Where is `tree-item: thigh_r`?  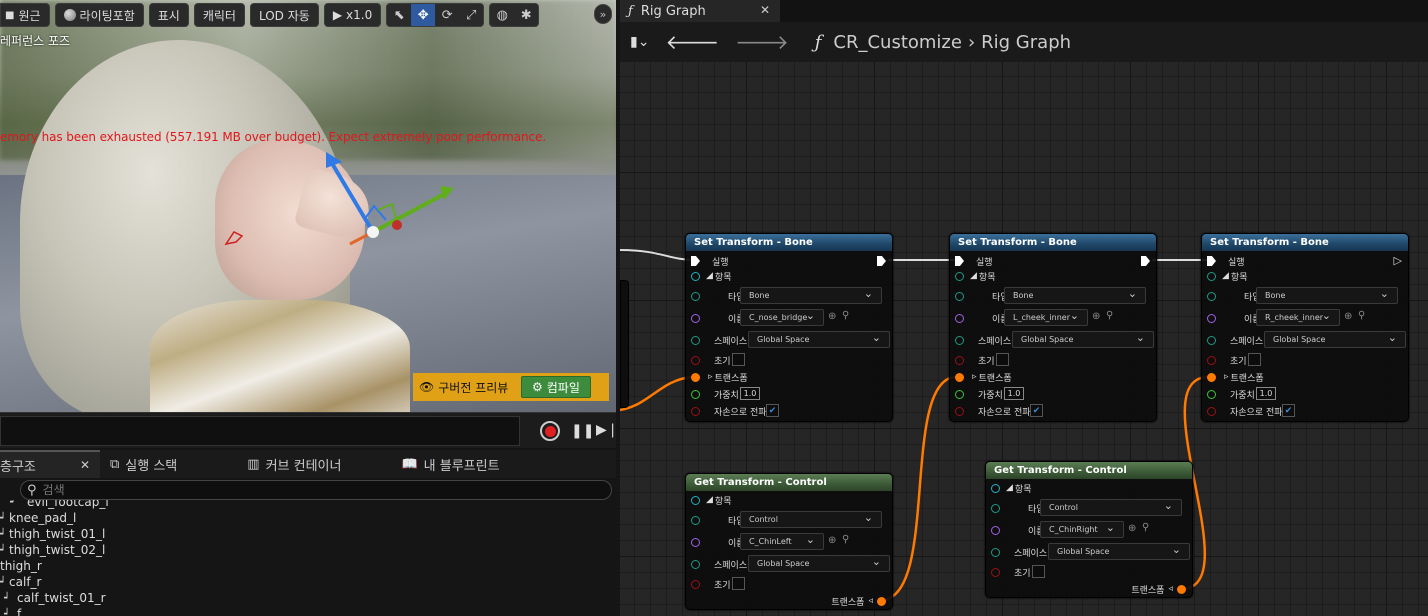 tree-item: thigh_r is located at coordinates (308, 566).